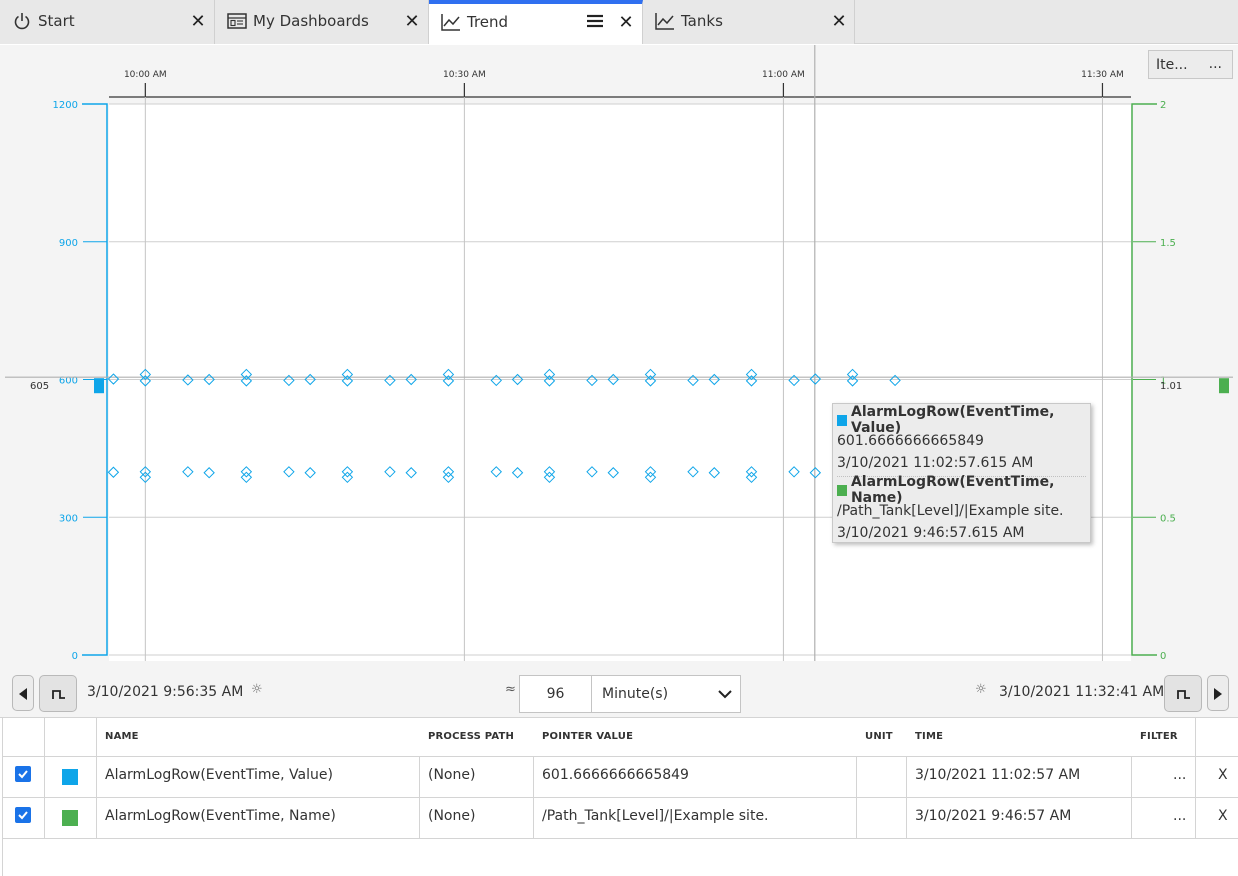 This screenshot has width=1238, height=876. I want to click on tab-tanks: Tanks ✕, so click(749, 22).